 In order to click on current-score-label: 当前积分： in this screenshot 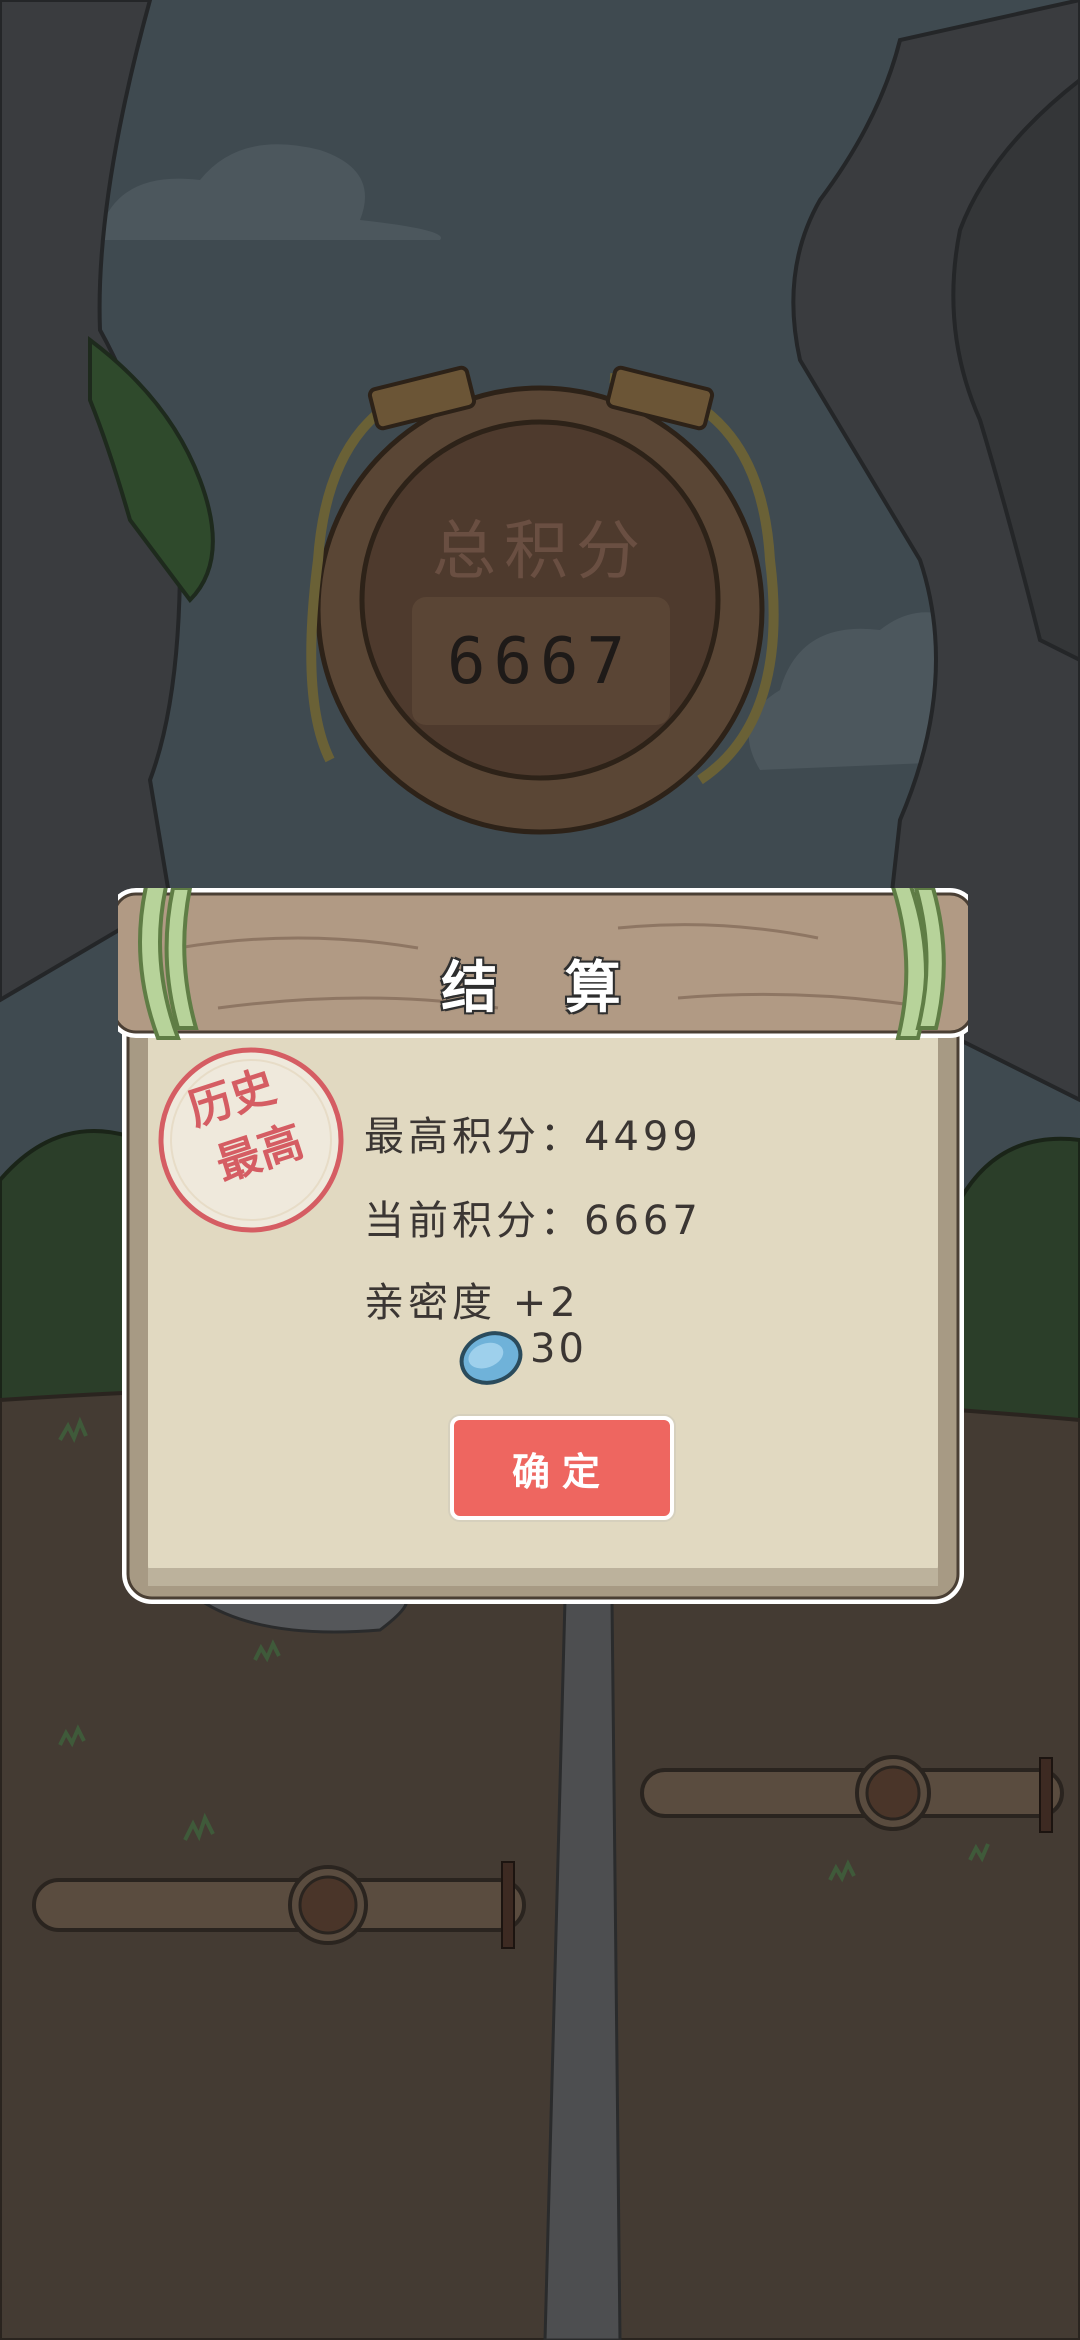, I will do `click(474, 1221)`.